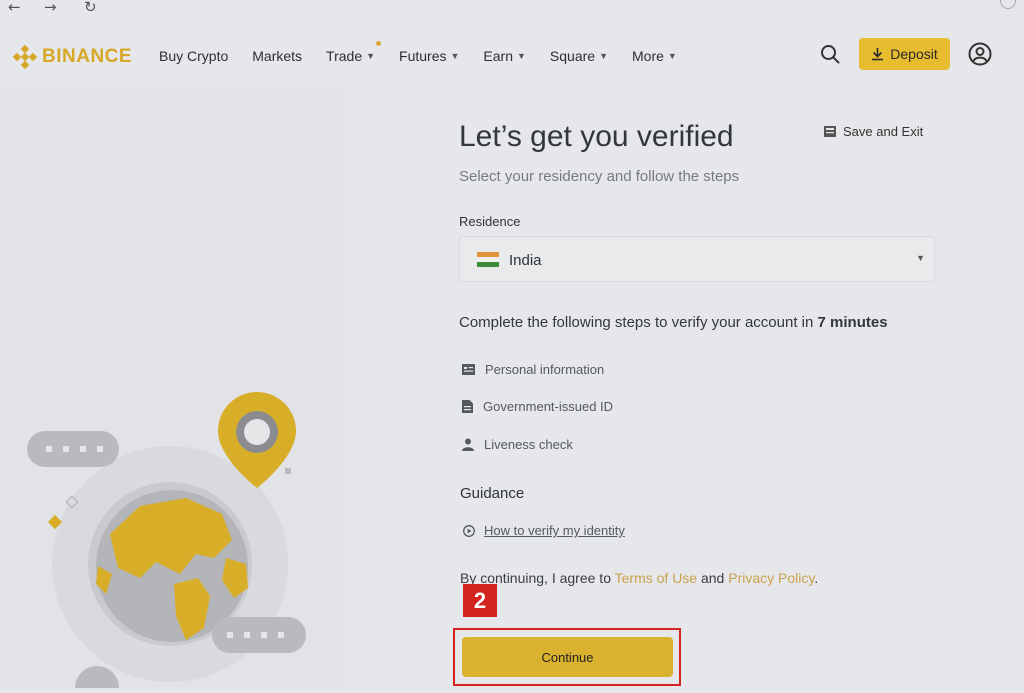 This screenshot has width=1024, height=693. Describe the element at coordinates (492, 493) in the screenshot. I see `guidance-heading: Guidance` at that location.